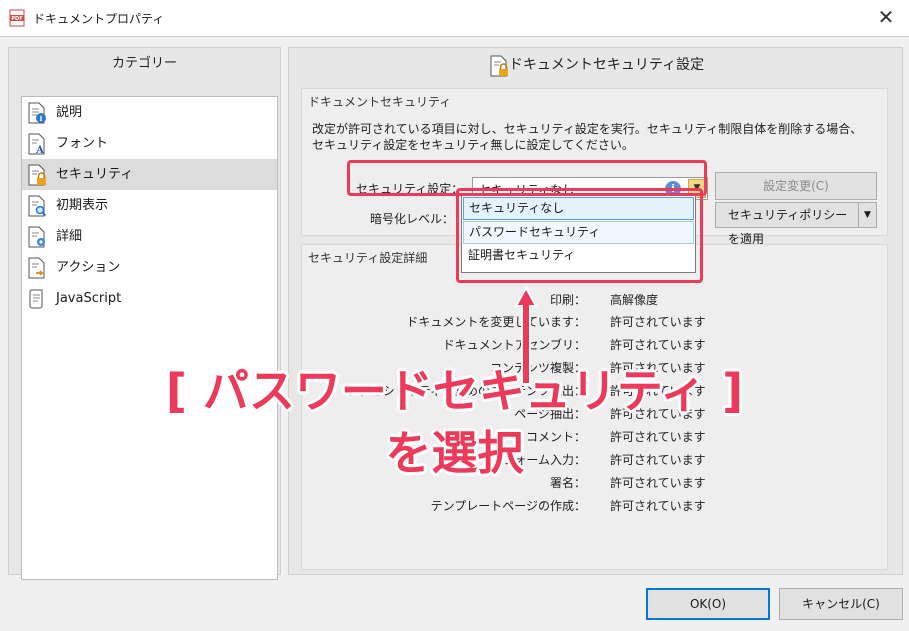 The height and width of the screenshot is (631, 909). I want to click on category-header: カテゴリー, so click(144, 63).